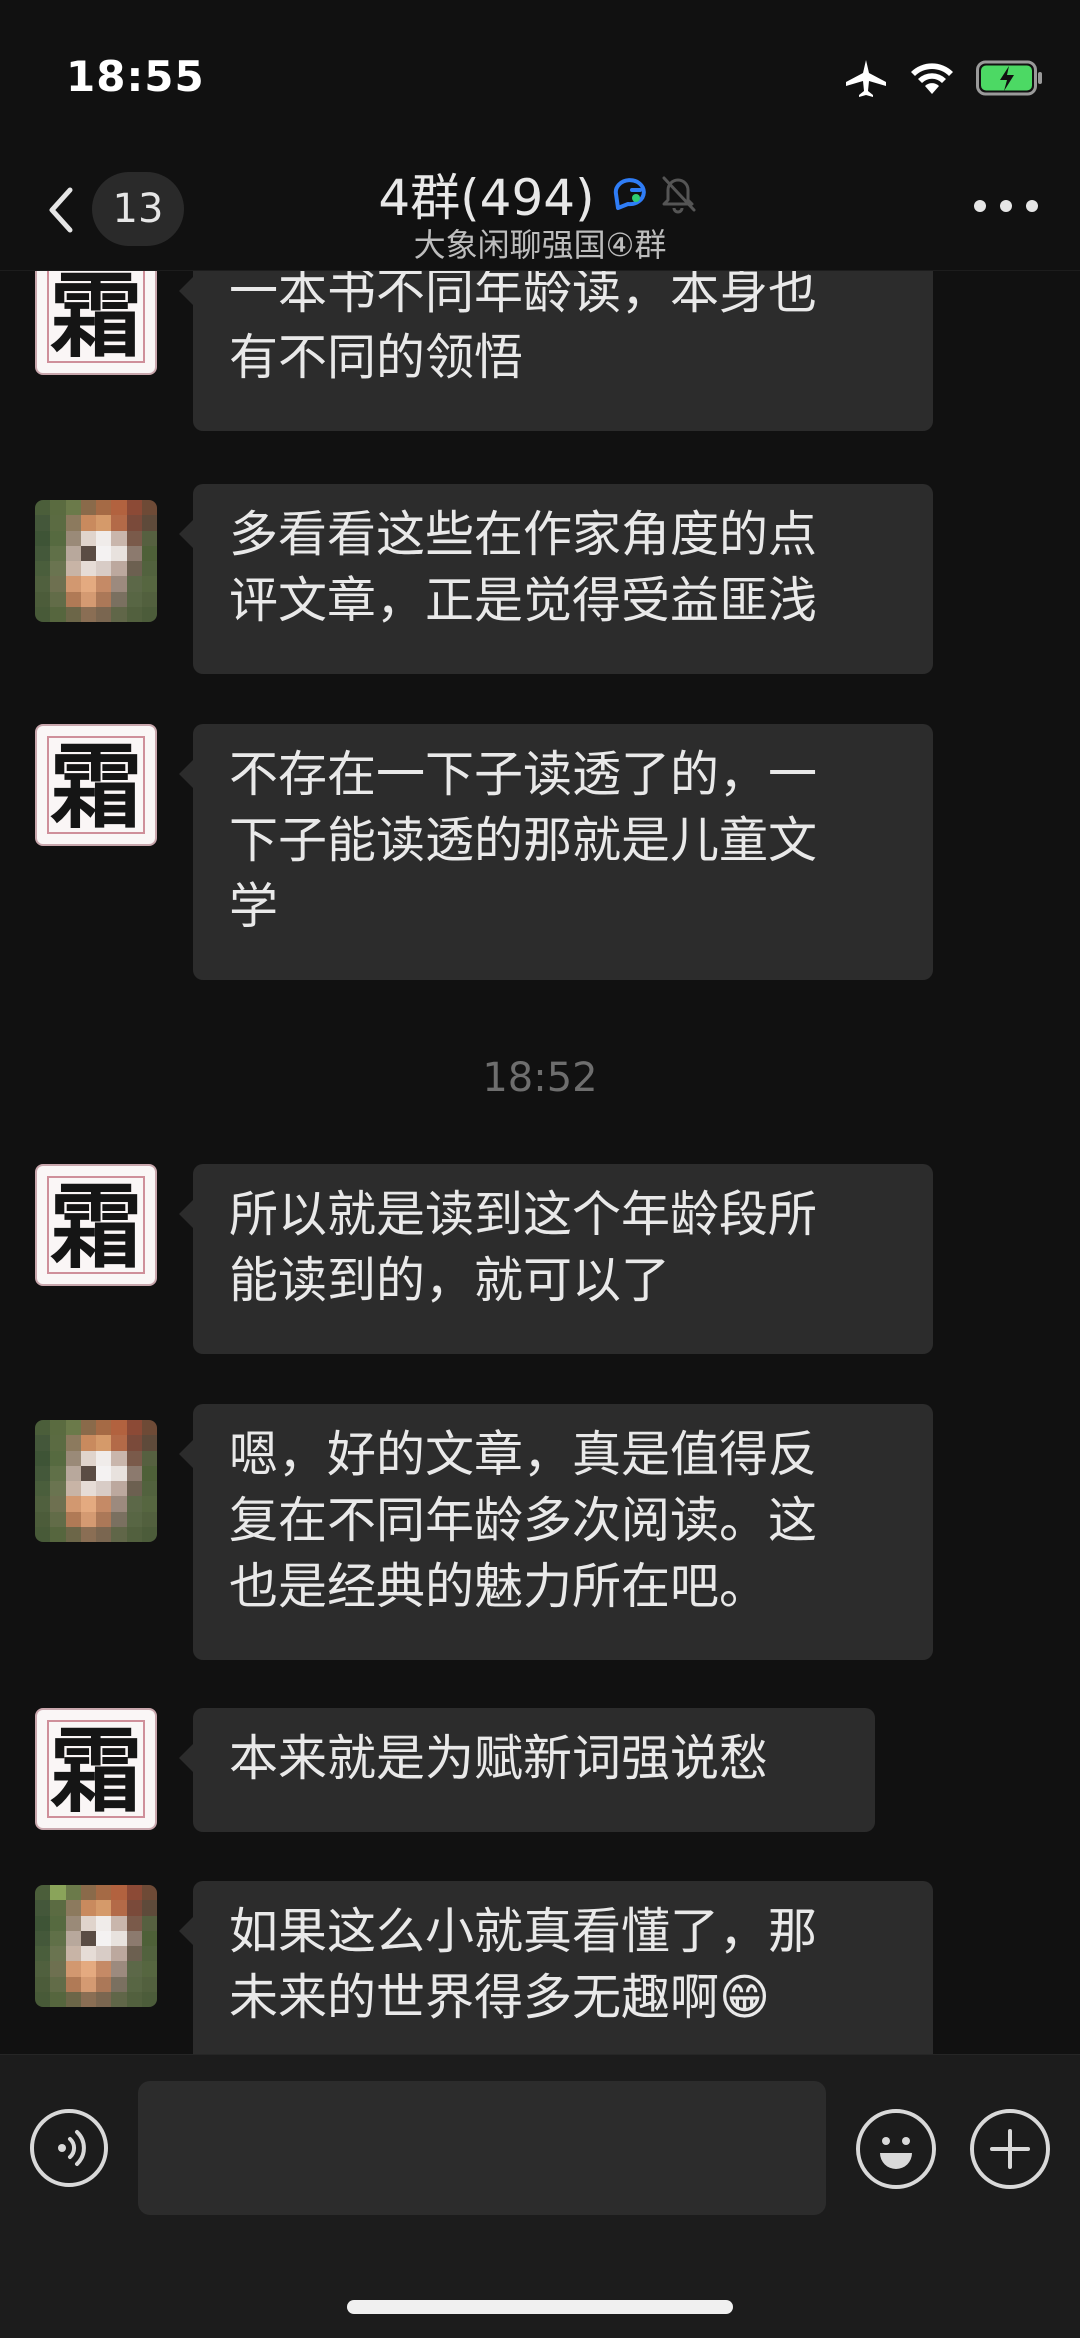 The width and height of the screenshot is (1080, 2338). What do you see at coordinates (866, 78) in the screenshot?
I see `airplane-icon` at bounding box center [866, 78].